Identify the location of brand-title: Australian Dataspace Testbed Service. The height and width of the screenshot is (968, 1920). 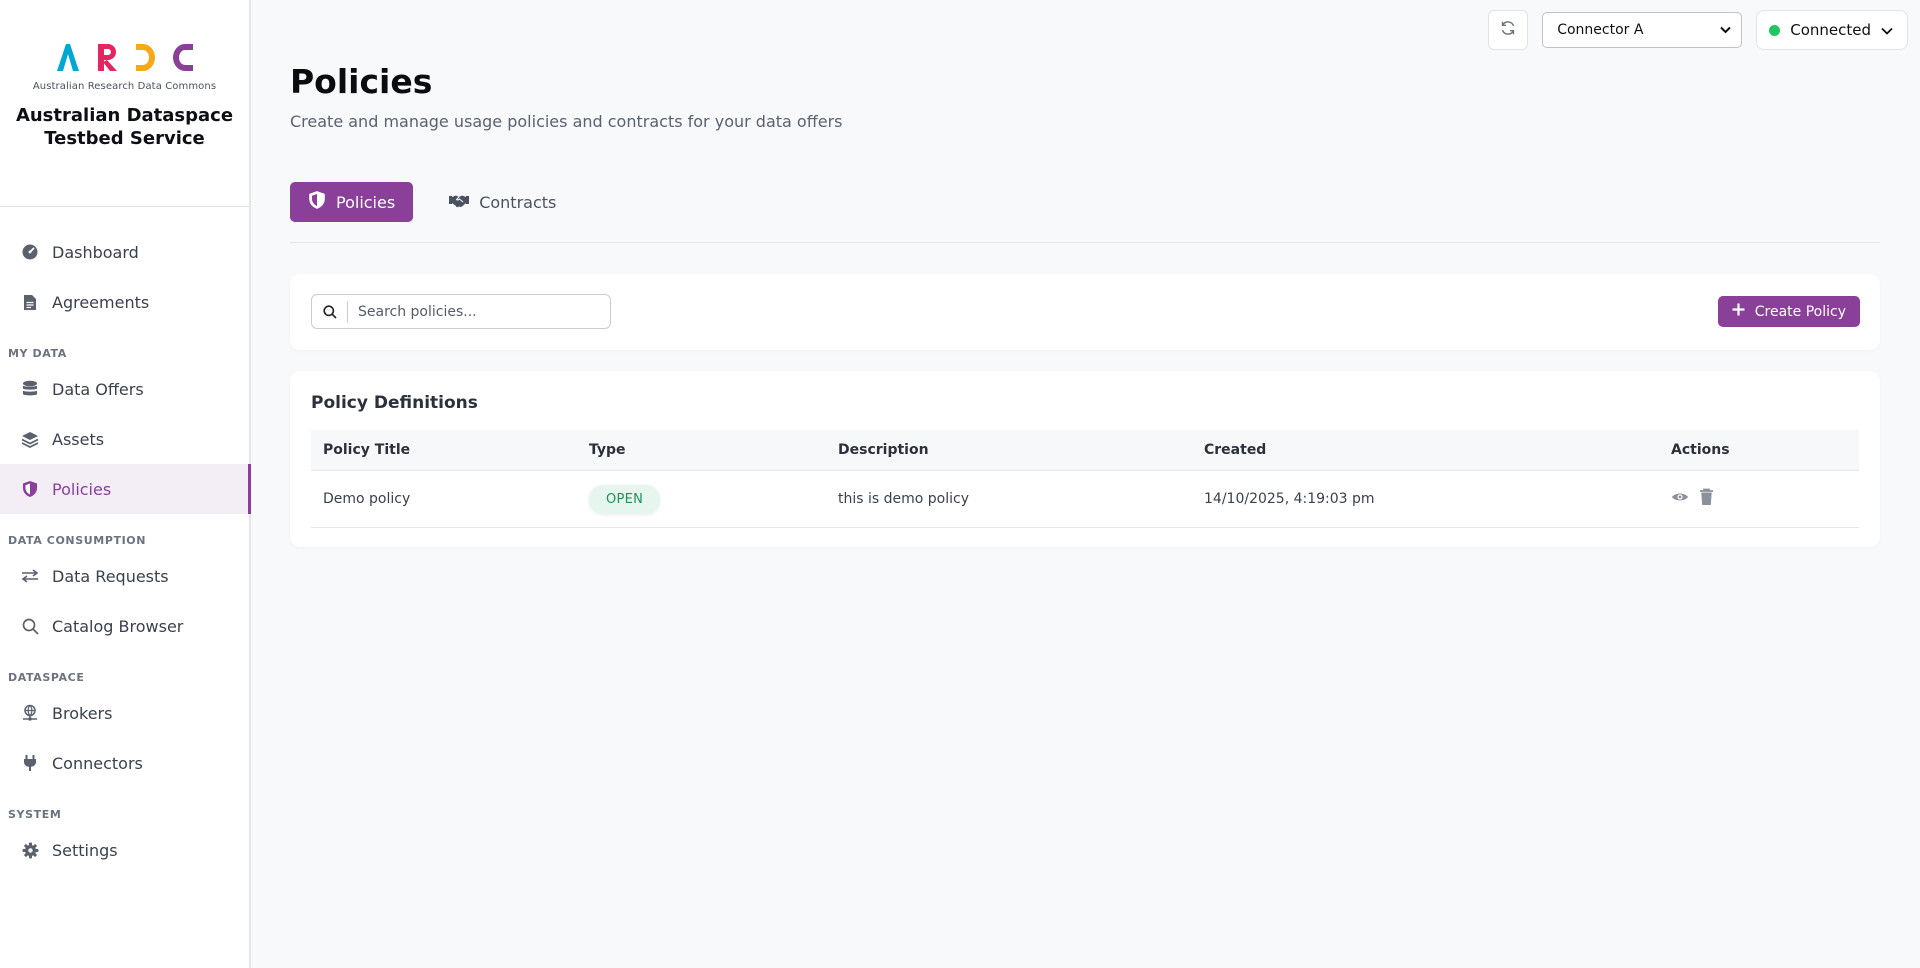
(124, 127).